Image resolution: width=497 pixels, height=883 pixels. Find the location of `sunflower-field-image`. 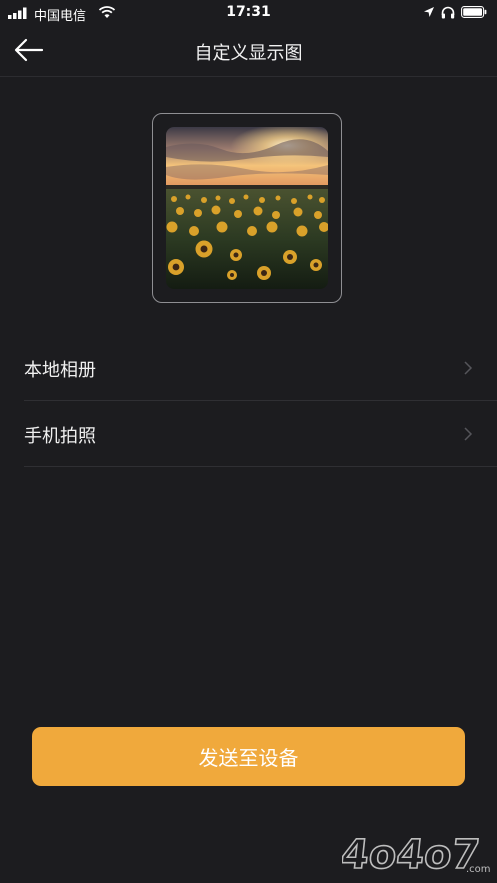

sunflower-field-image is located at coordinates (247, 208).